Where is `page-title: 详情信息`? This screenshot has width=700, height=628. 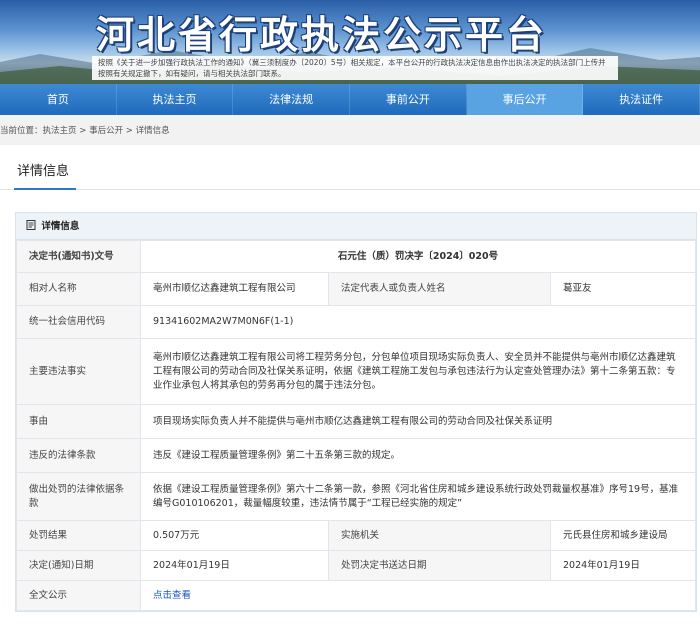
page-title: 详情信息 is located at coordinates (43, 171).